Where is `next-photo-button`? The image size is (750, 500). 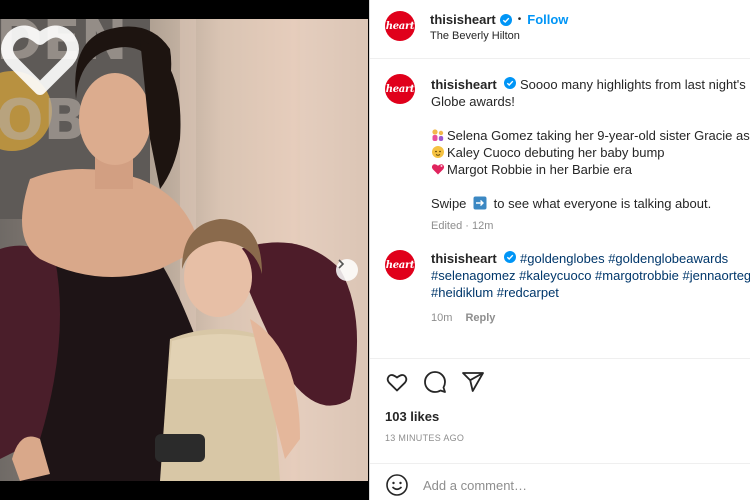
next-photo-button is located at coordinates (347, 270).